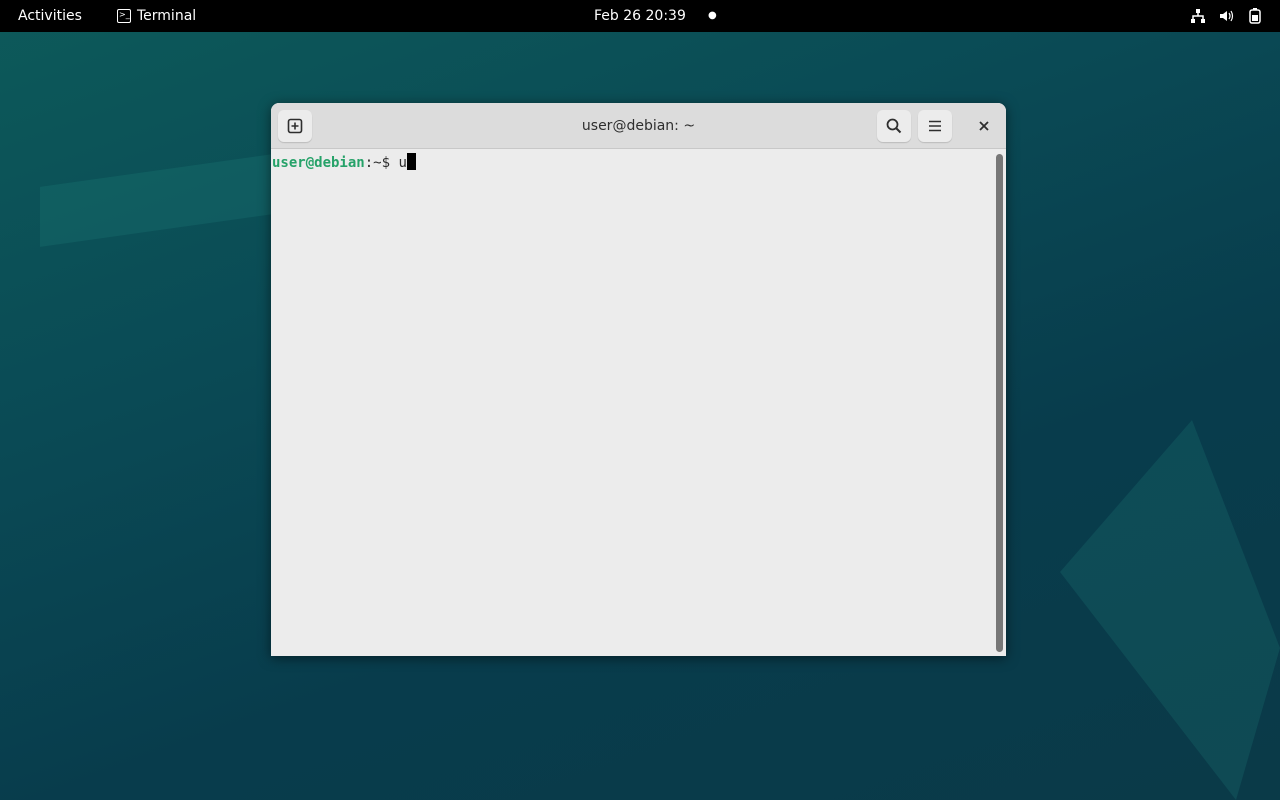 The height and width of the screenshot is (800, 1280). I want to click on volume-icon, so click(1226, 16).